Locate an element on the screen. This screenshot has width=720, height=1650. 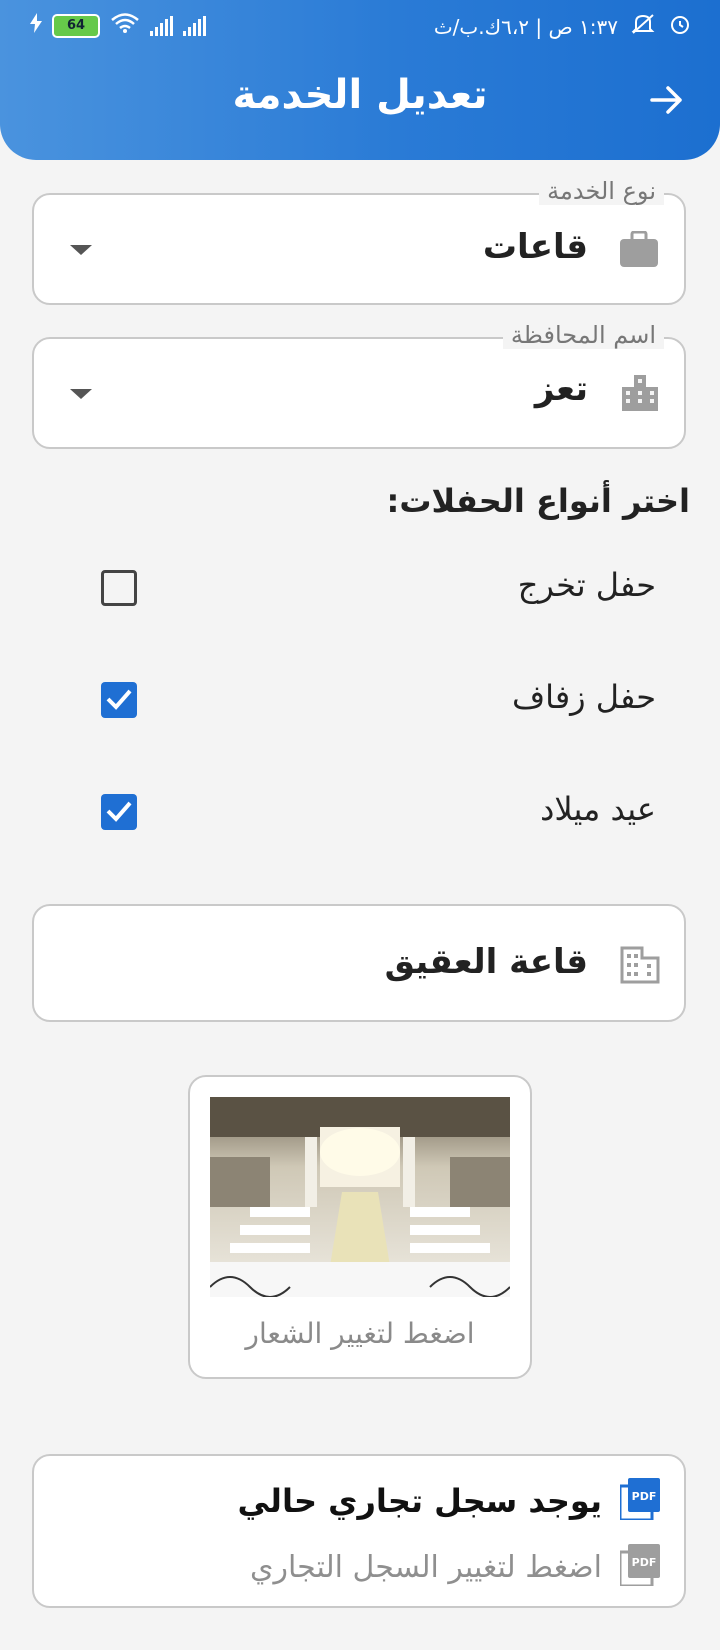
change-register-text: اضغط لتغيير السجل التجاري is located at coordinates (425, 1567).